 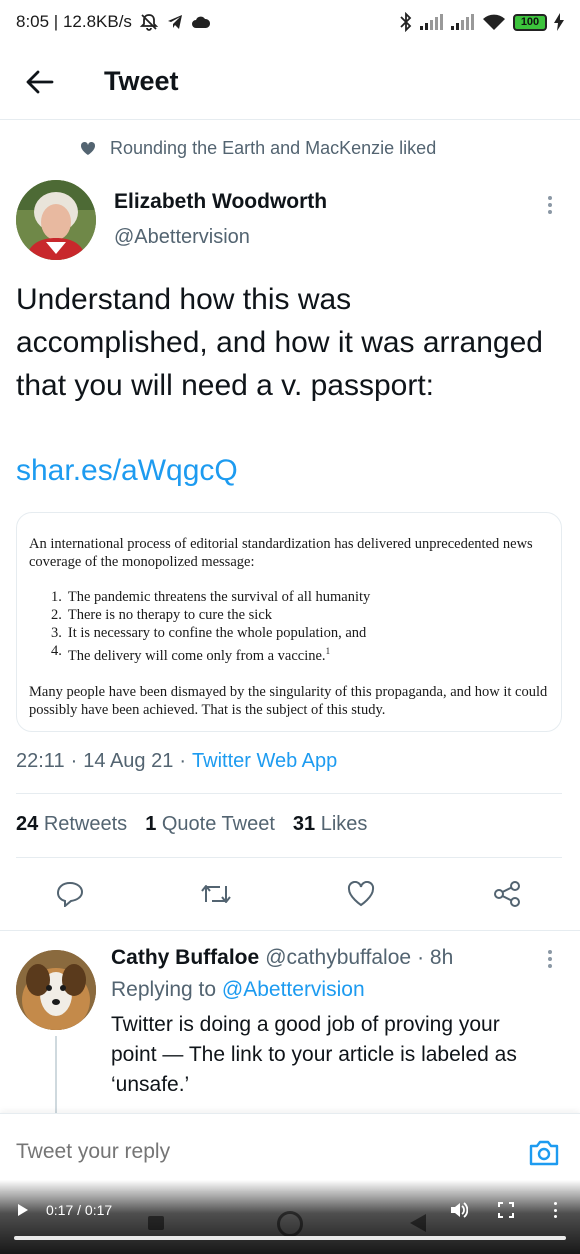 I want to click on reply-input, so click(x=236, y=1152).